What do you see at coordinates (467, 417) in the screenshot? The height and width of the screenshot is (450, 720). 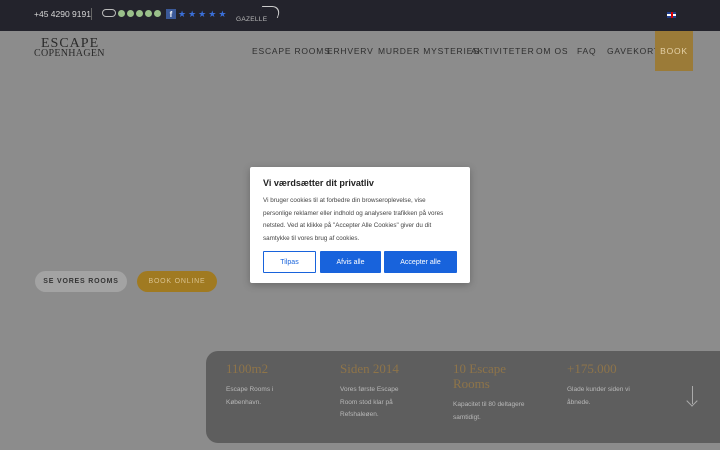 I see `stat-text-line: samtidigt.` at bounding box center [467, 417].